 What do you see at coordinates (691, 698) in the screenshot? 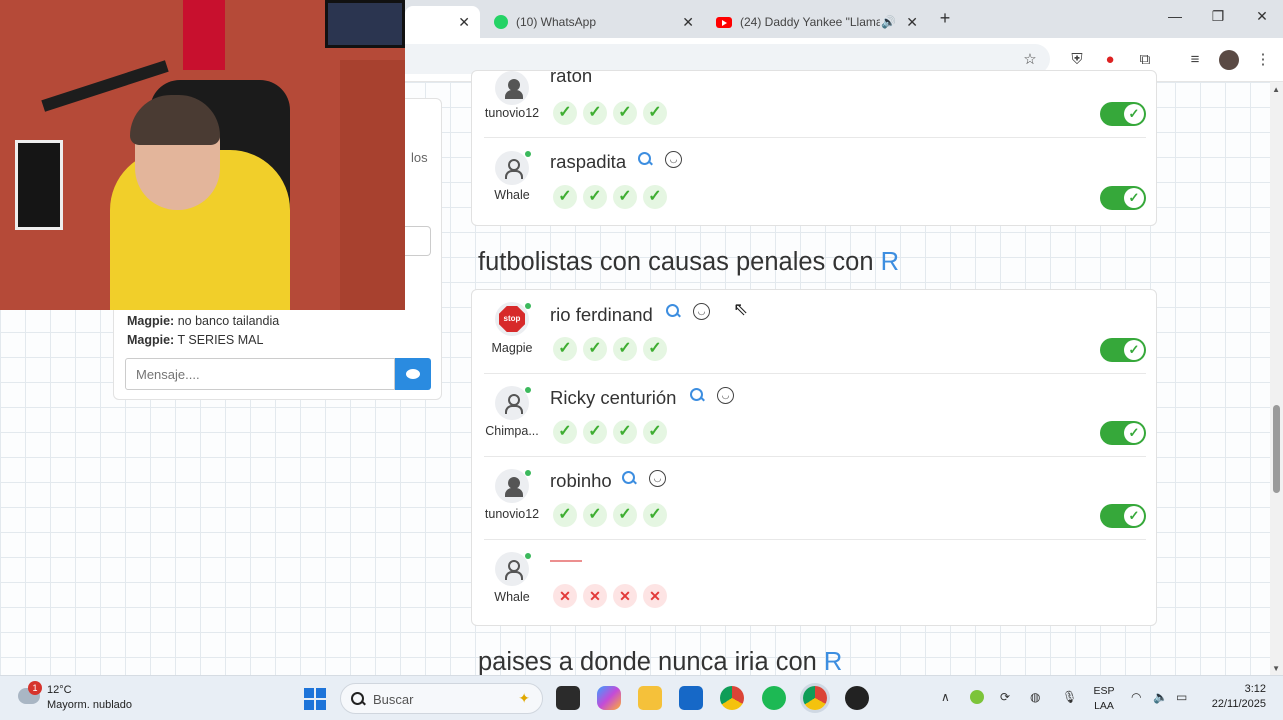
I see `outlook-icon` at bounding box center [691, 698].